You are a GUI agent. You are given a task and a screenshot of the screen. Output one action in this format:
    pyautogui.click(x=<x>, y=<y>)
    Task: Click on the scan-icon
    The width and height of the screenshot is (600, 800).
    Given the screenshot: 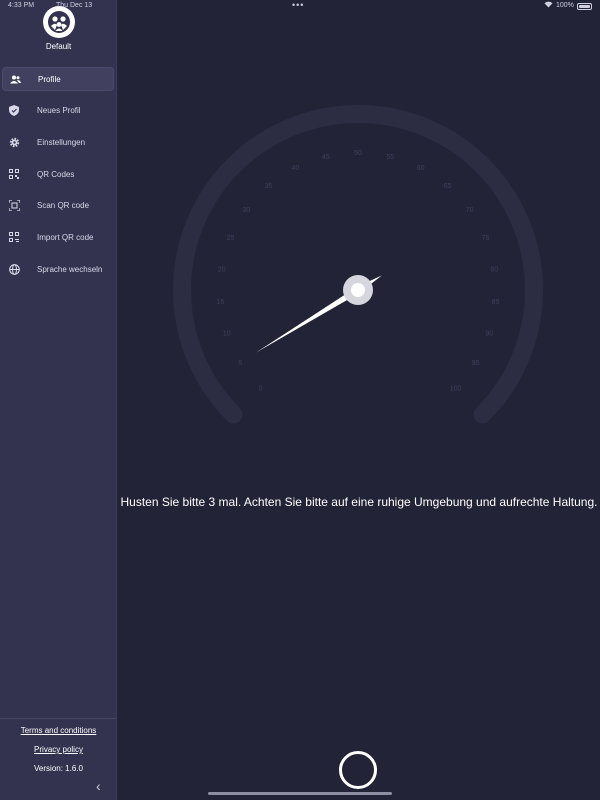 What is the action you would take?
    pyautogui.click(x=14, y=206)
    